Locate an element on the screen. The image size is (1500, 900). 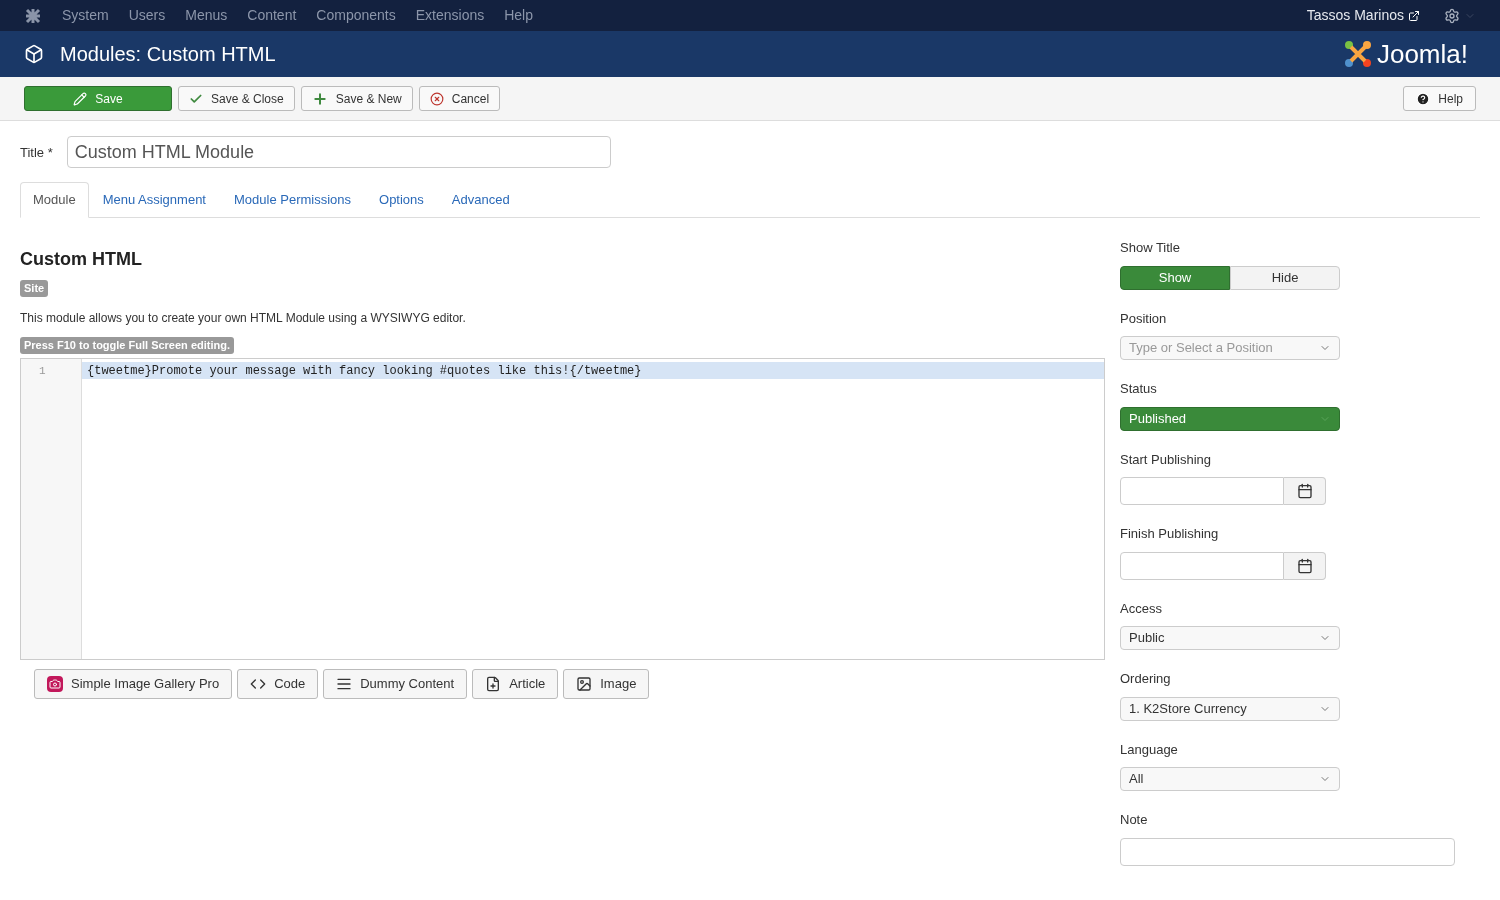
editor-button: Code is located at coordinates (278, 684).